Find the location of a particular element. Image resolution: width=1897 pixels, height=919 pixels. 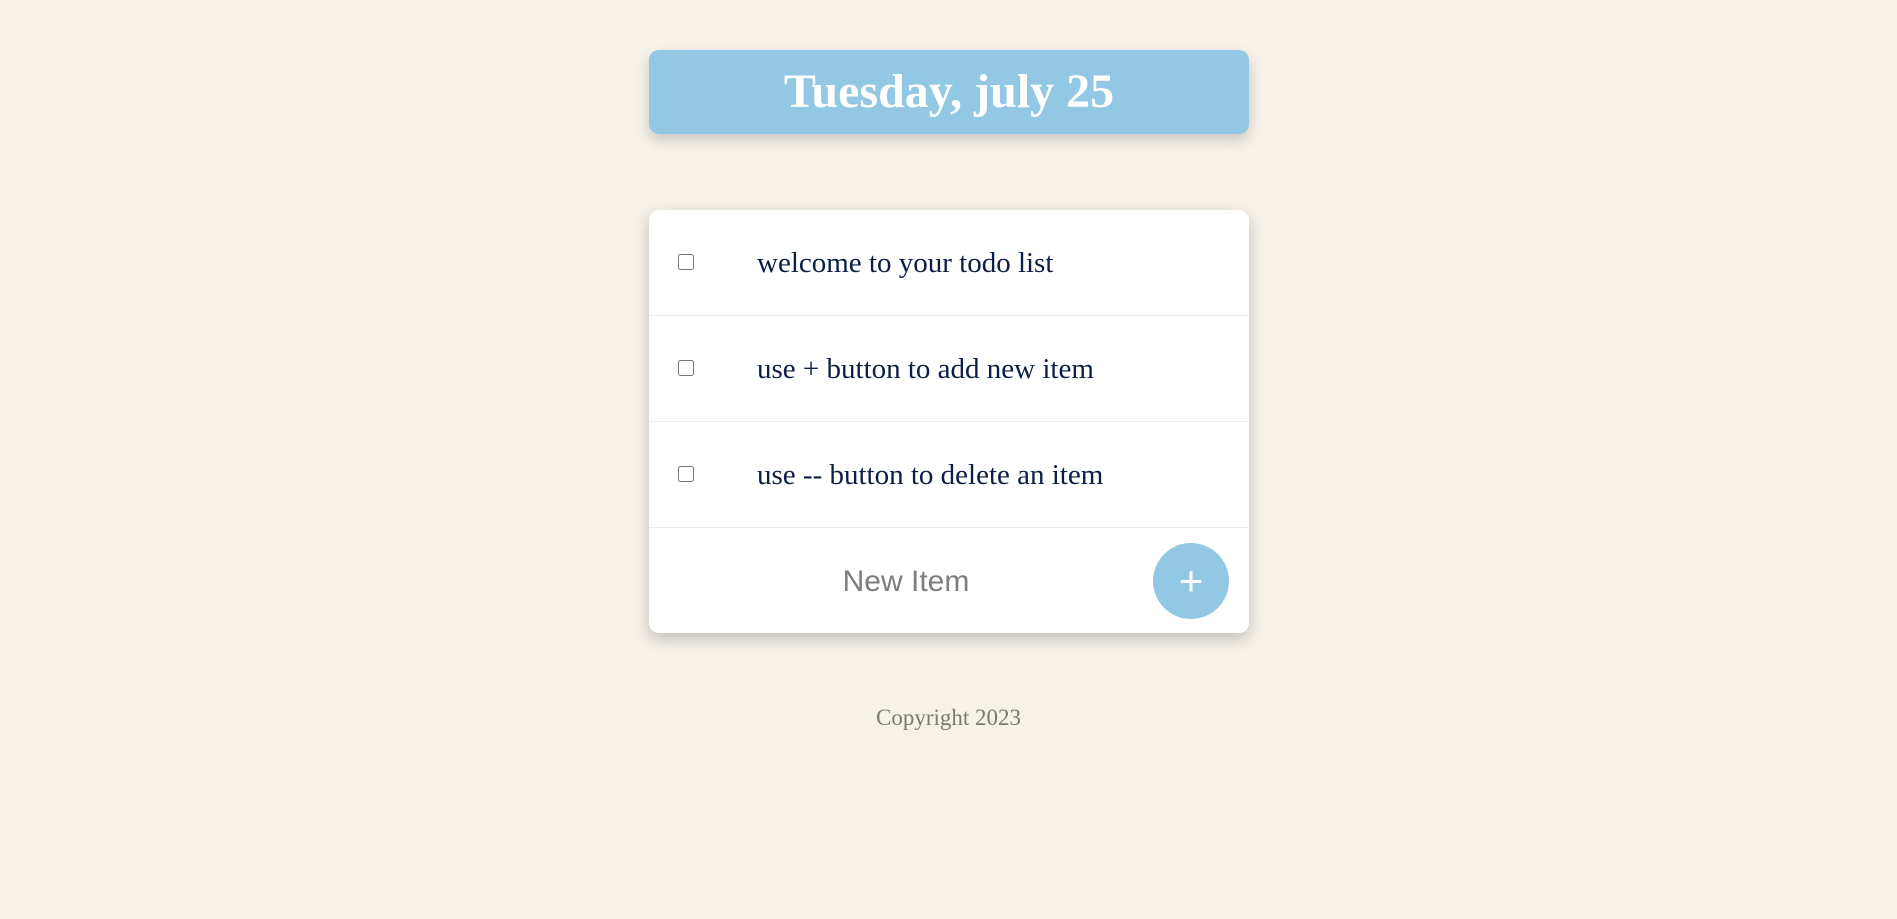

todo-item: use -- button to delete an item is located at coordinates (949, 475).